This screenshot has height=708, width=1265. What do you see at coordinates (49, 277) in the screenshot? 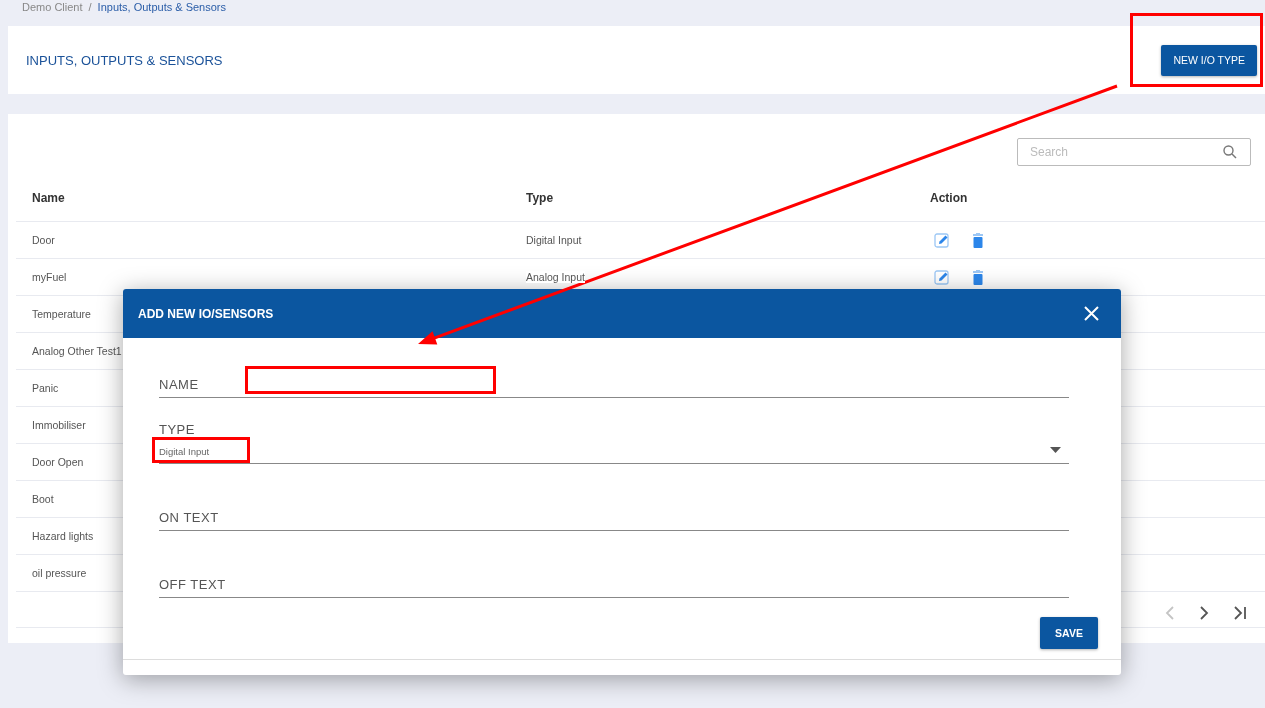
I see `table-cell: myFuel` at bounding box center [49, 277].